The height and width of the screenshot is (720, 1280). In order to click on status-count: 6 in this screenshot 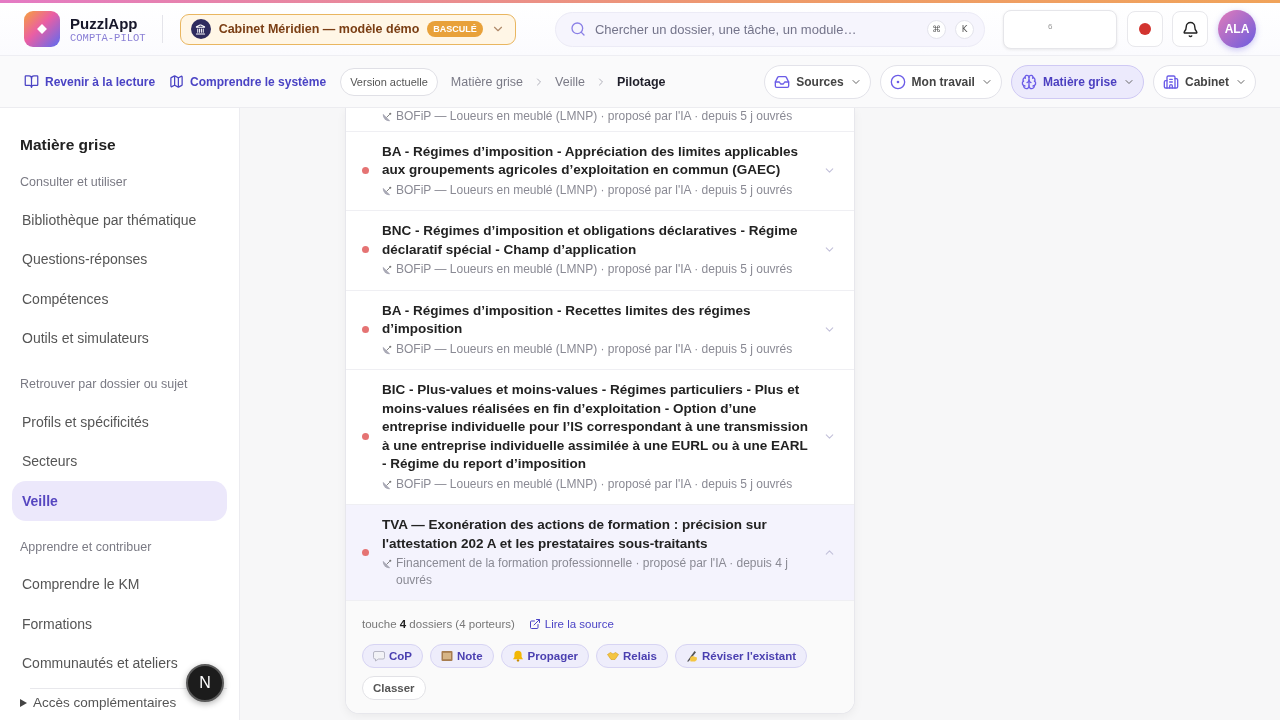, I will do `click(1050, 26)`.